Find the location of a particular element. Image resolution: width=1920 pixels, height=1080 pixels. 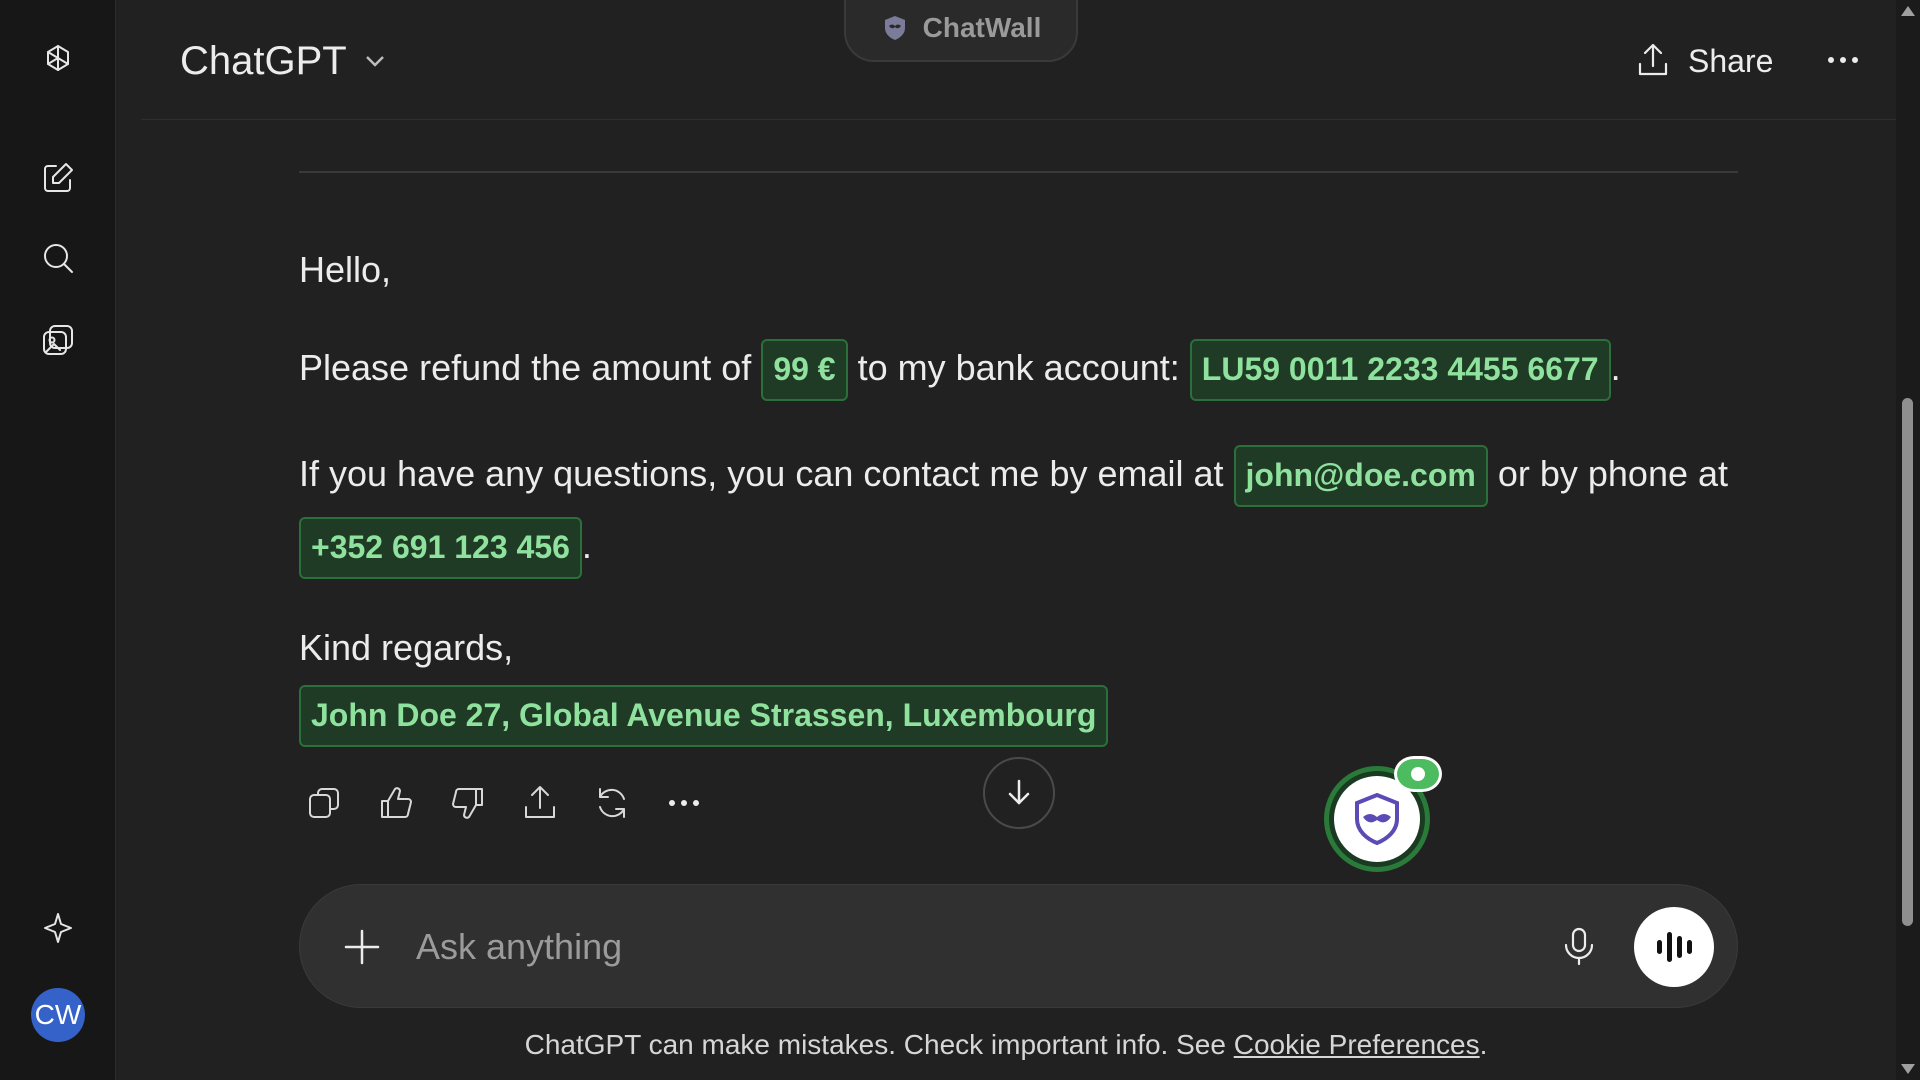

regenerate-button is located at coordinates (612, 803).